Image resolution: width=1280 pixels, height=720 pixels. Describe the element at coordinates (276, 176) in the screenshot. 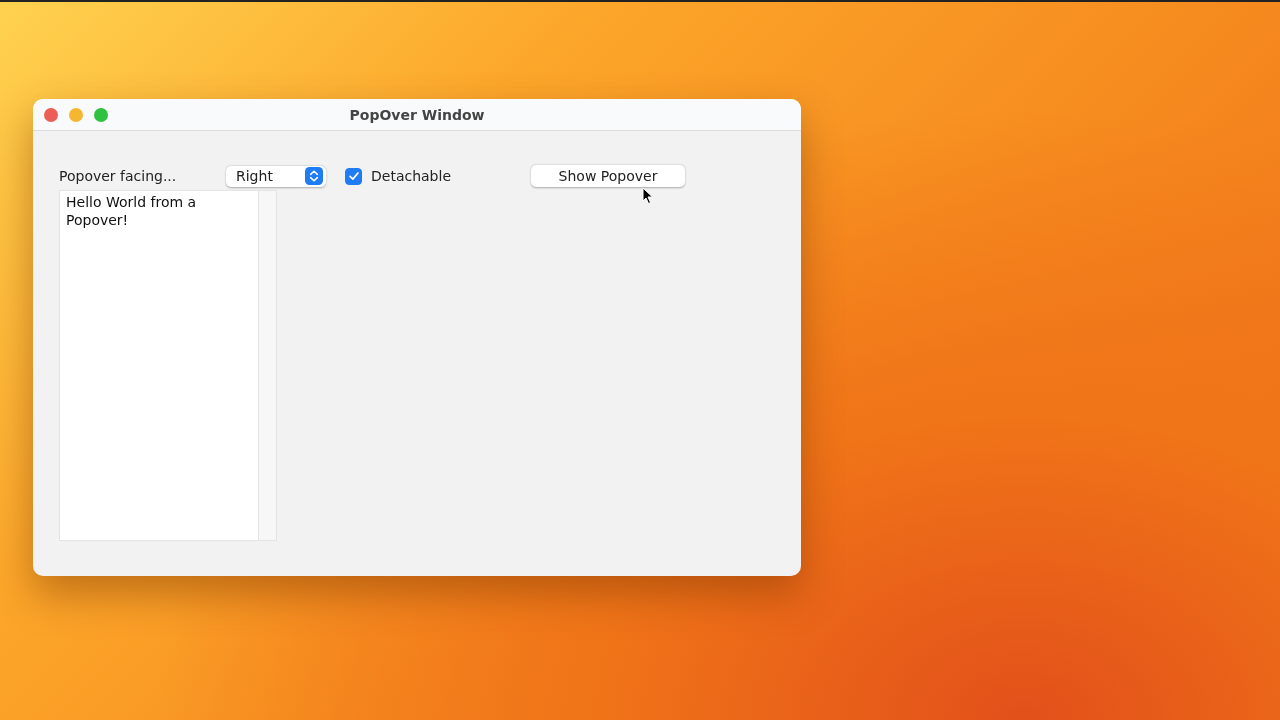

I see `facing-popup: Right` at that location.